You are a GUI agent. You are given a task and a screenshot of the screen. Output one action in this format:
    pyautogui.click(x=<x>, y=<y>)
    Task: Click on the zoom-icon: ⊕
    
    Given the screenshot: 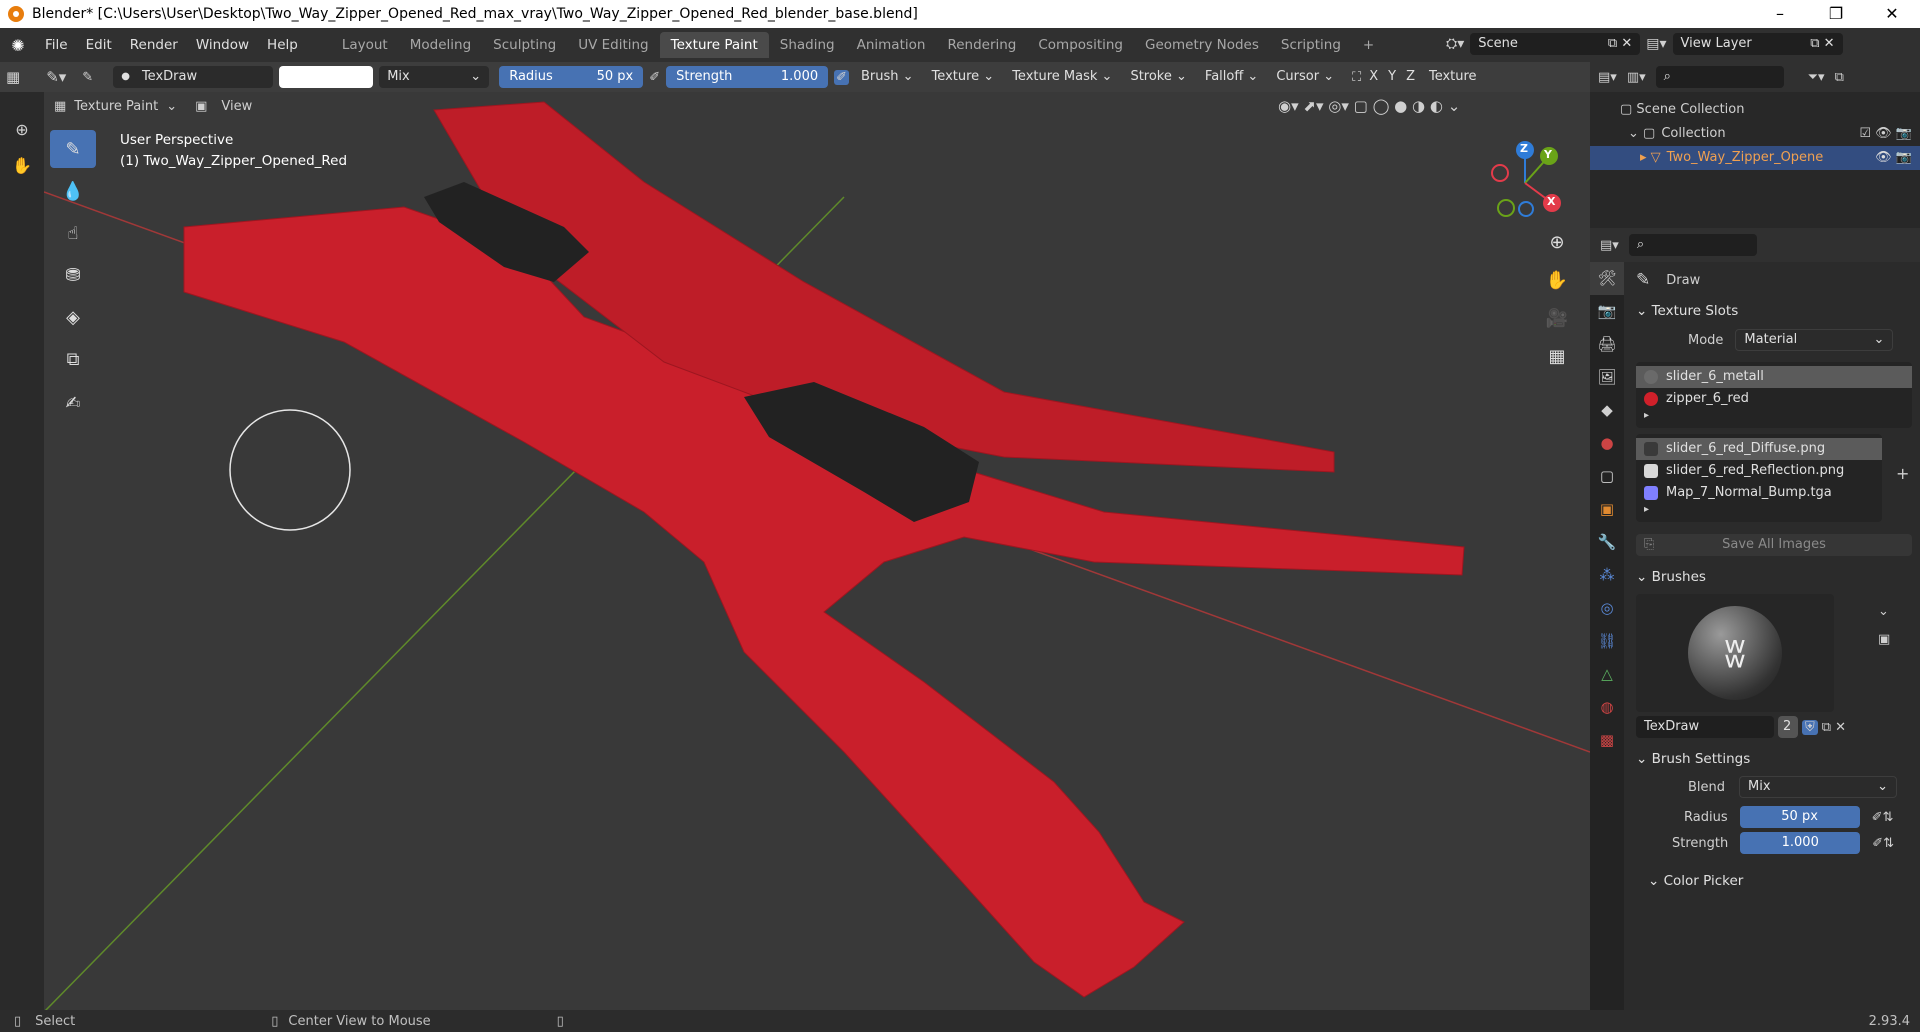 What is the action you would take?
    pyautogui.click(x=22, y=138)
    